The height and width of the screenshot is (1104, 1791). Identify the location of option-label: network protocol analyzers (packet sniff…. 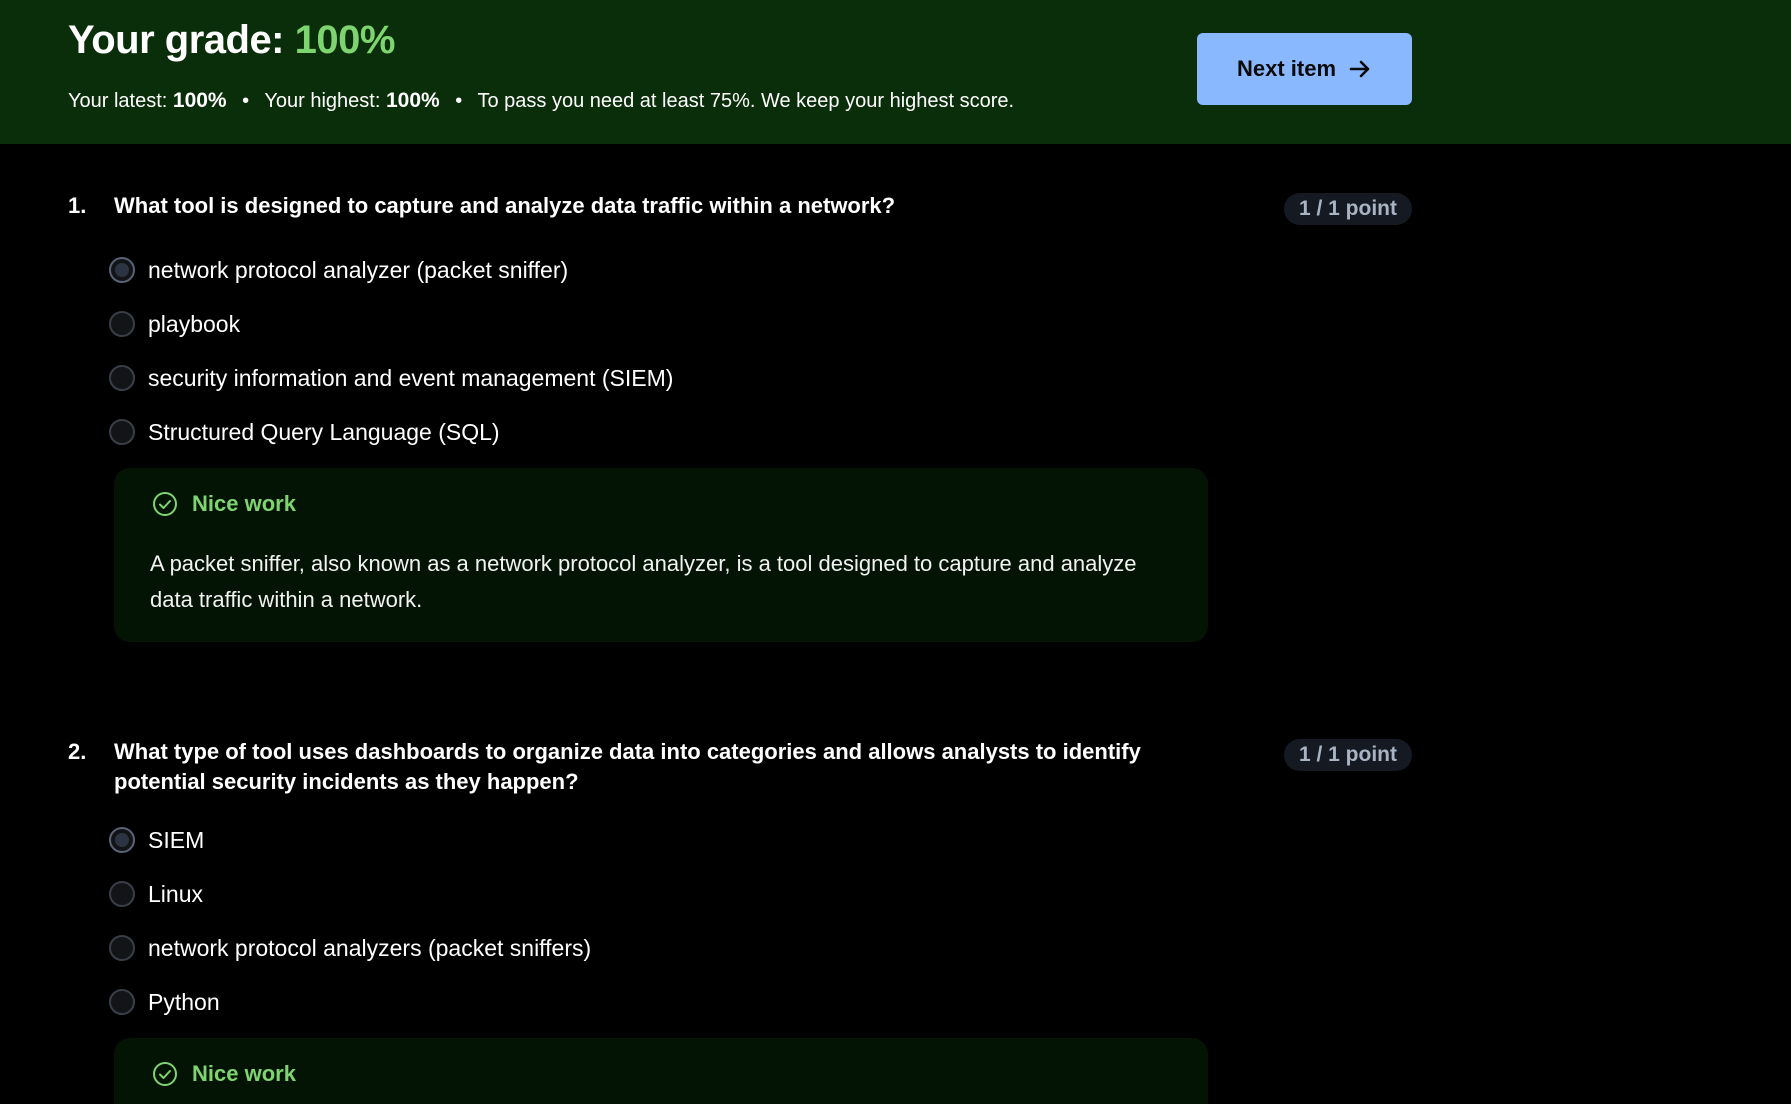
(370, 947).